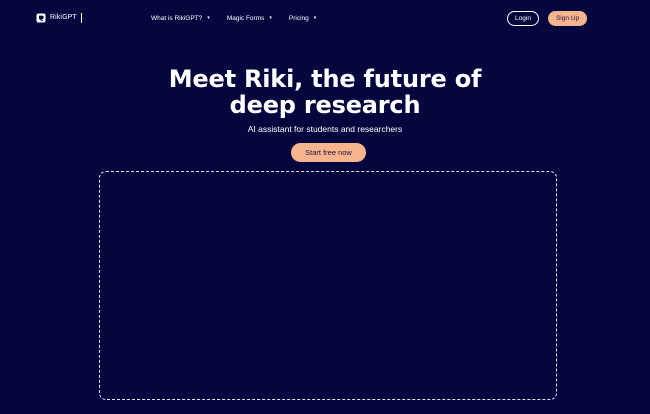  I want to click on hero-title: Meet Riki, the future of deep research, so click(325, 92).